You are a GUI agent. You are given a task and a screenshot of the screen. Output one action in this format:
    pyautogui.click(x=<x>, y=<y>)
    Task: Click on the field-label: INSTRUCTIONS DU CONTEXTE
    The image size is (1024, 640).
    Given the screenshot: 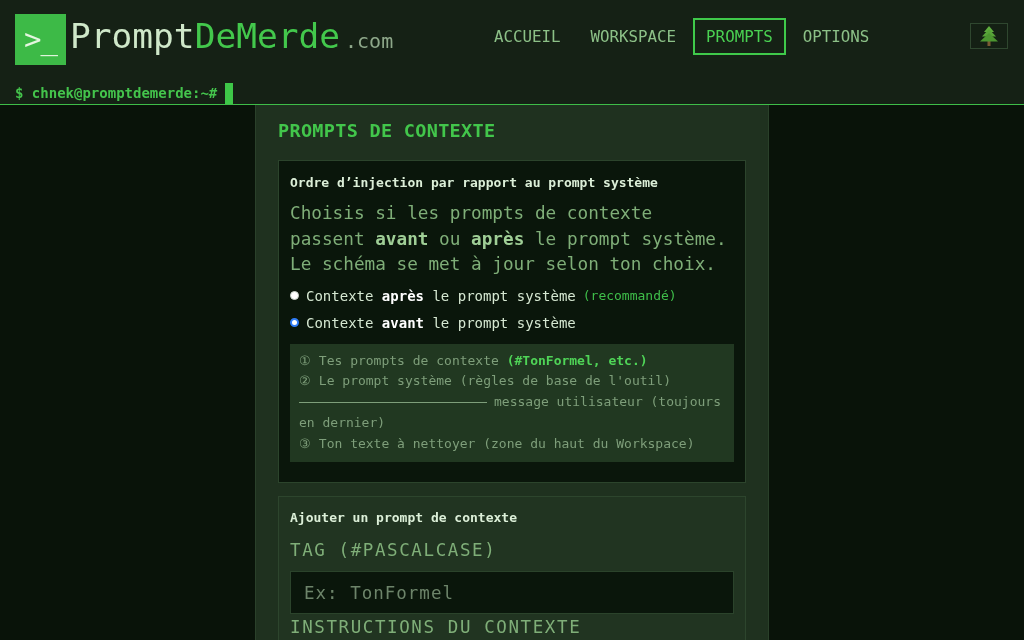 What is the action you would take?
    pyautogui.click(x=436, y=627)
    